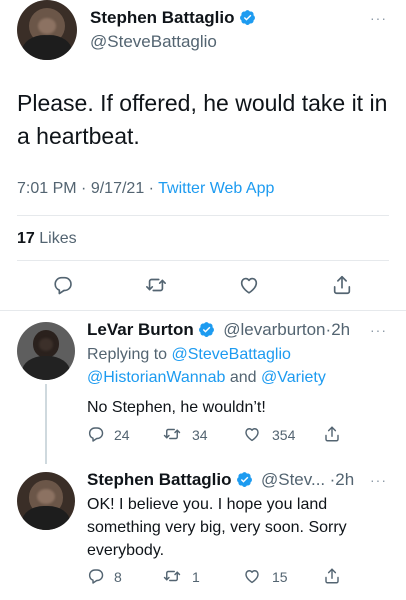 The height and width of the screenshot is (600, 406). Describe the element at coordinates (140, 329) in the screenshot. I see `author-name: LeVar Burton` at that location.